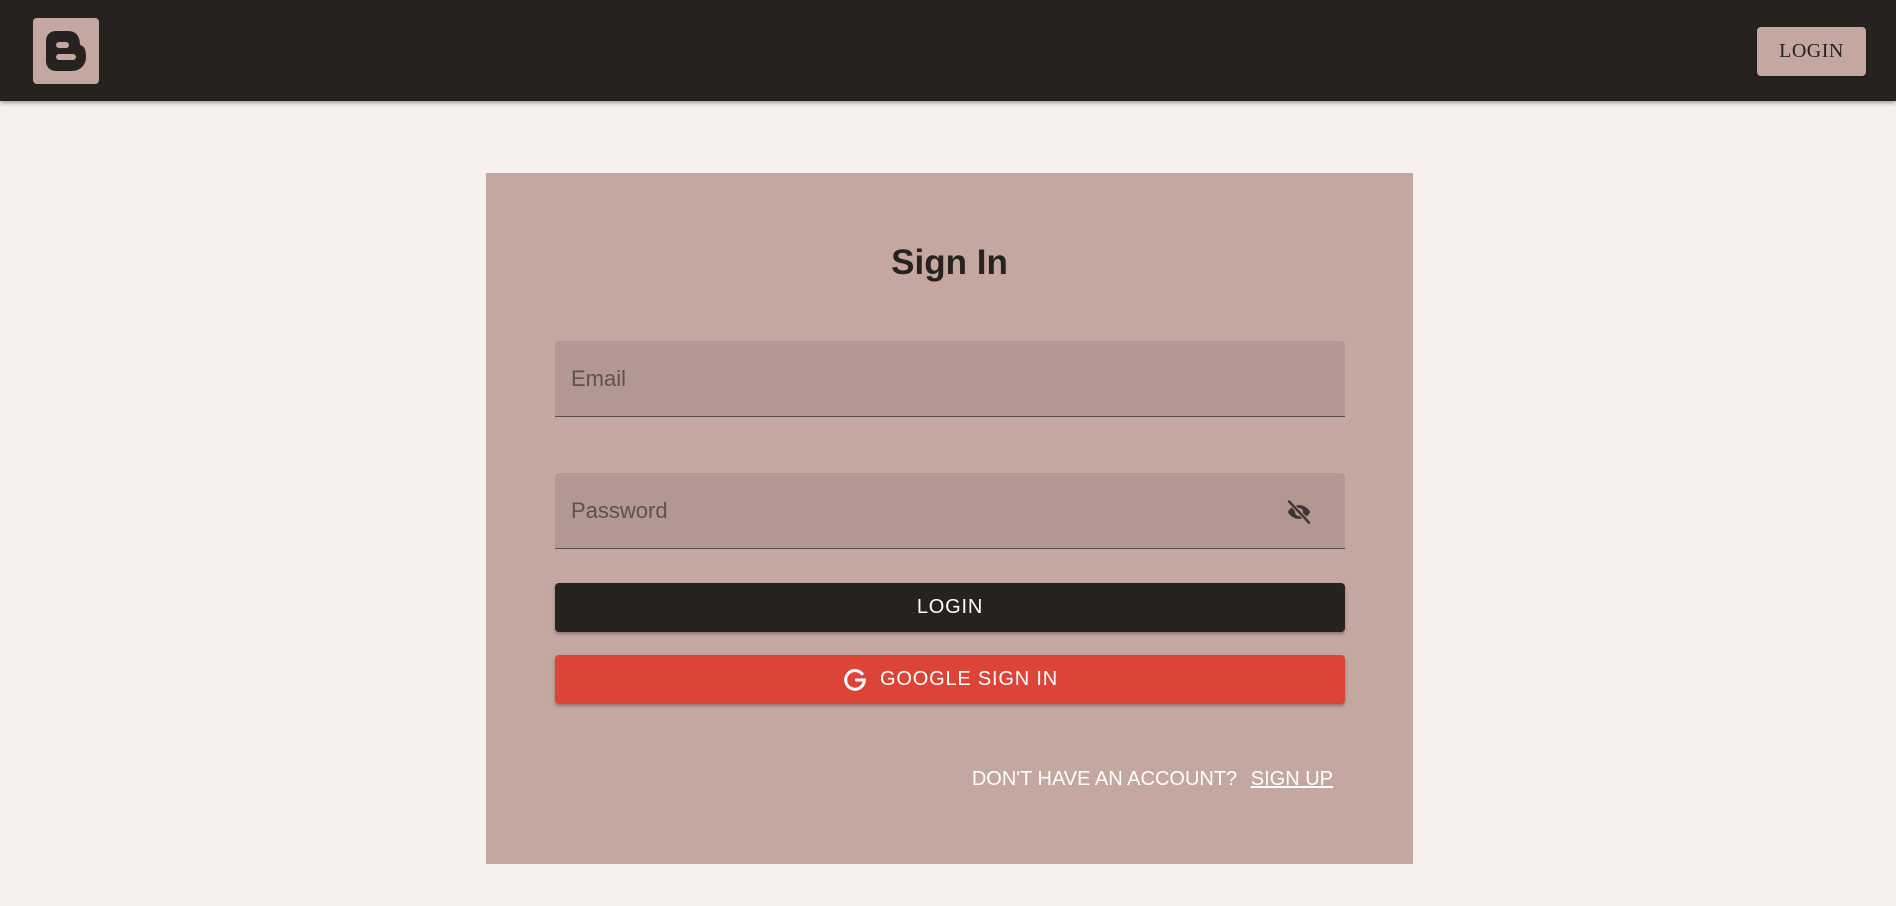  What do you see at coordinates (1811, 51) in the screenshot?
I see `header-login-button: LOGIN` at bounding box center [1811, 51].